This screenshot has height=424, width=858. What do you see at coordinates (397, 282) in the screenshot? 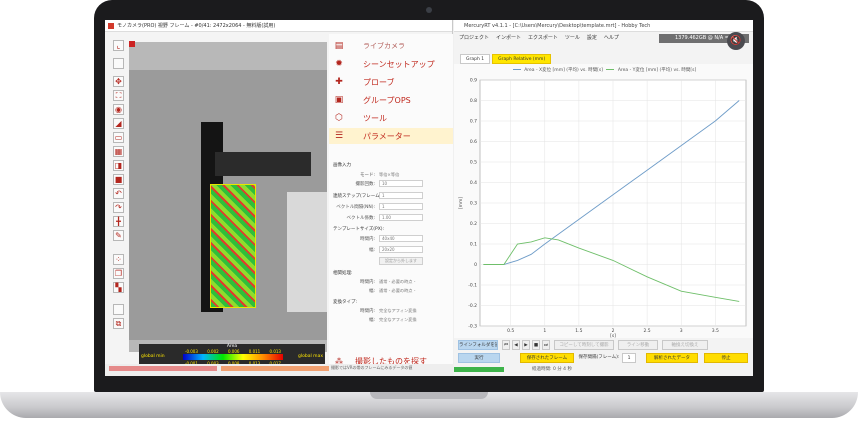
I see `corr-time-value: 通常 - 必要の時点 -` at bounding box center [397, 282].